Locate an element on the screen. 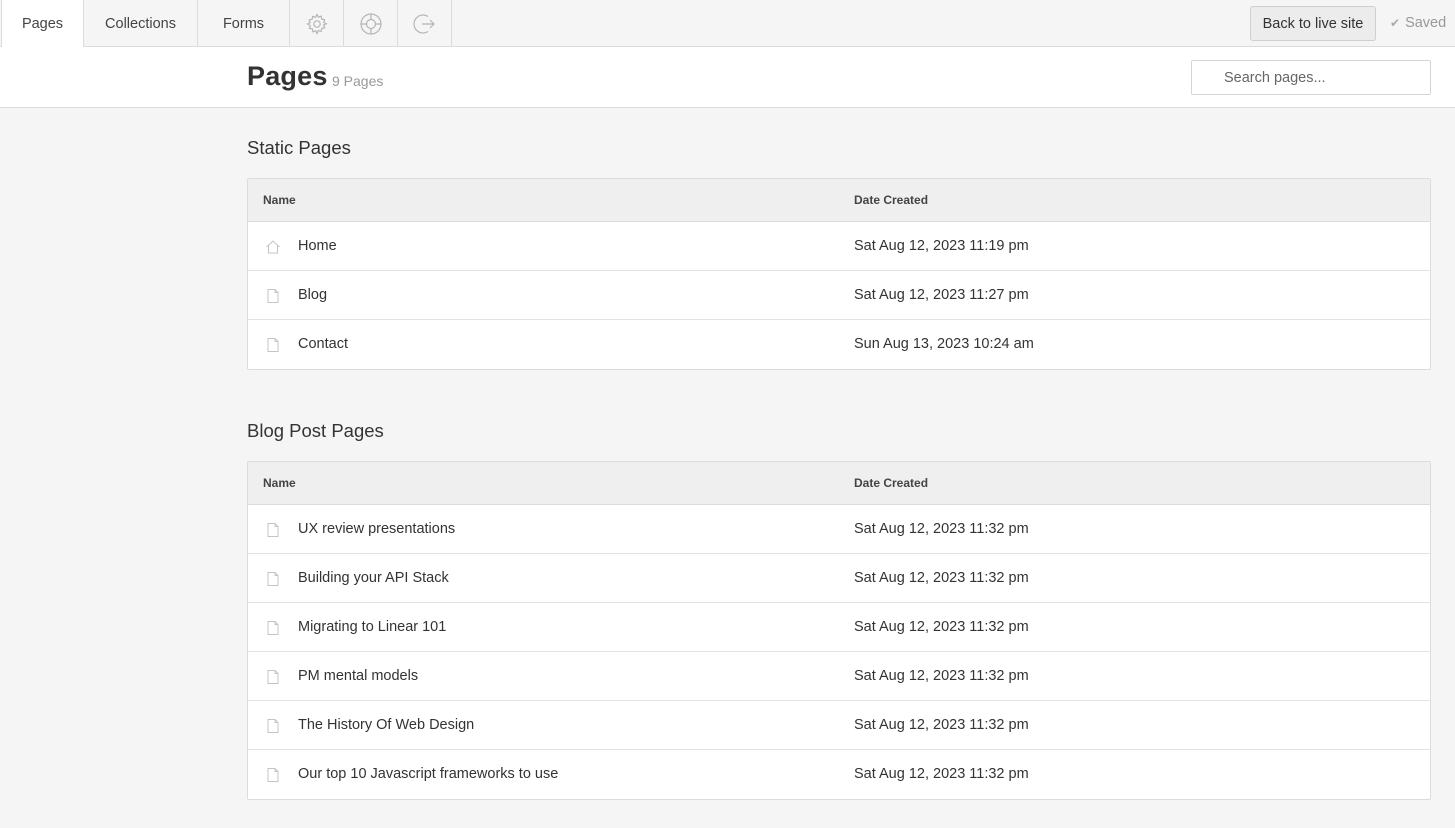 The image size is (1455, 828). help-tab is located at coordinates (371, 23).